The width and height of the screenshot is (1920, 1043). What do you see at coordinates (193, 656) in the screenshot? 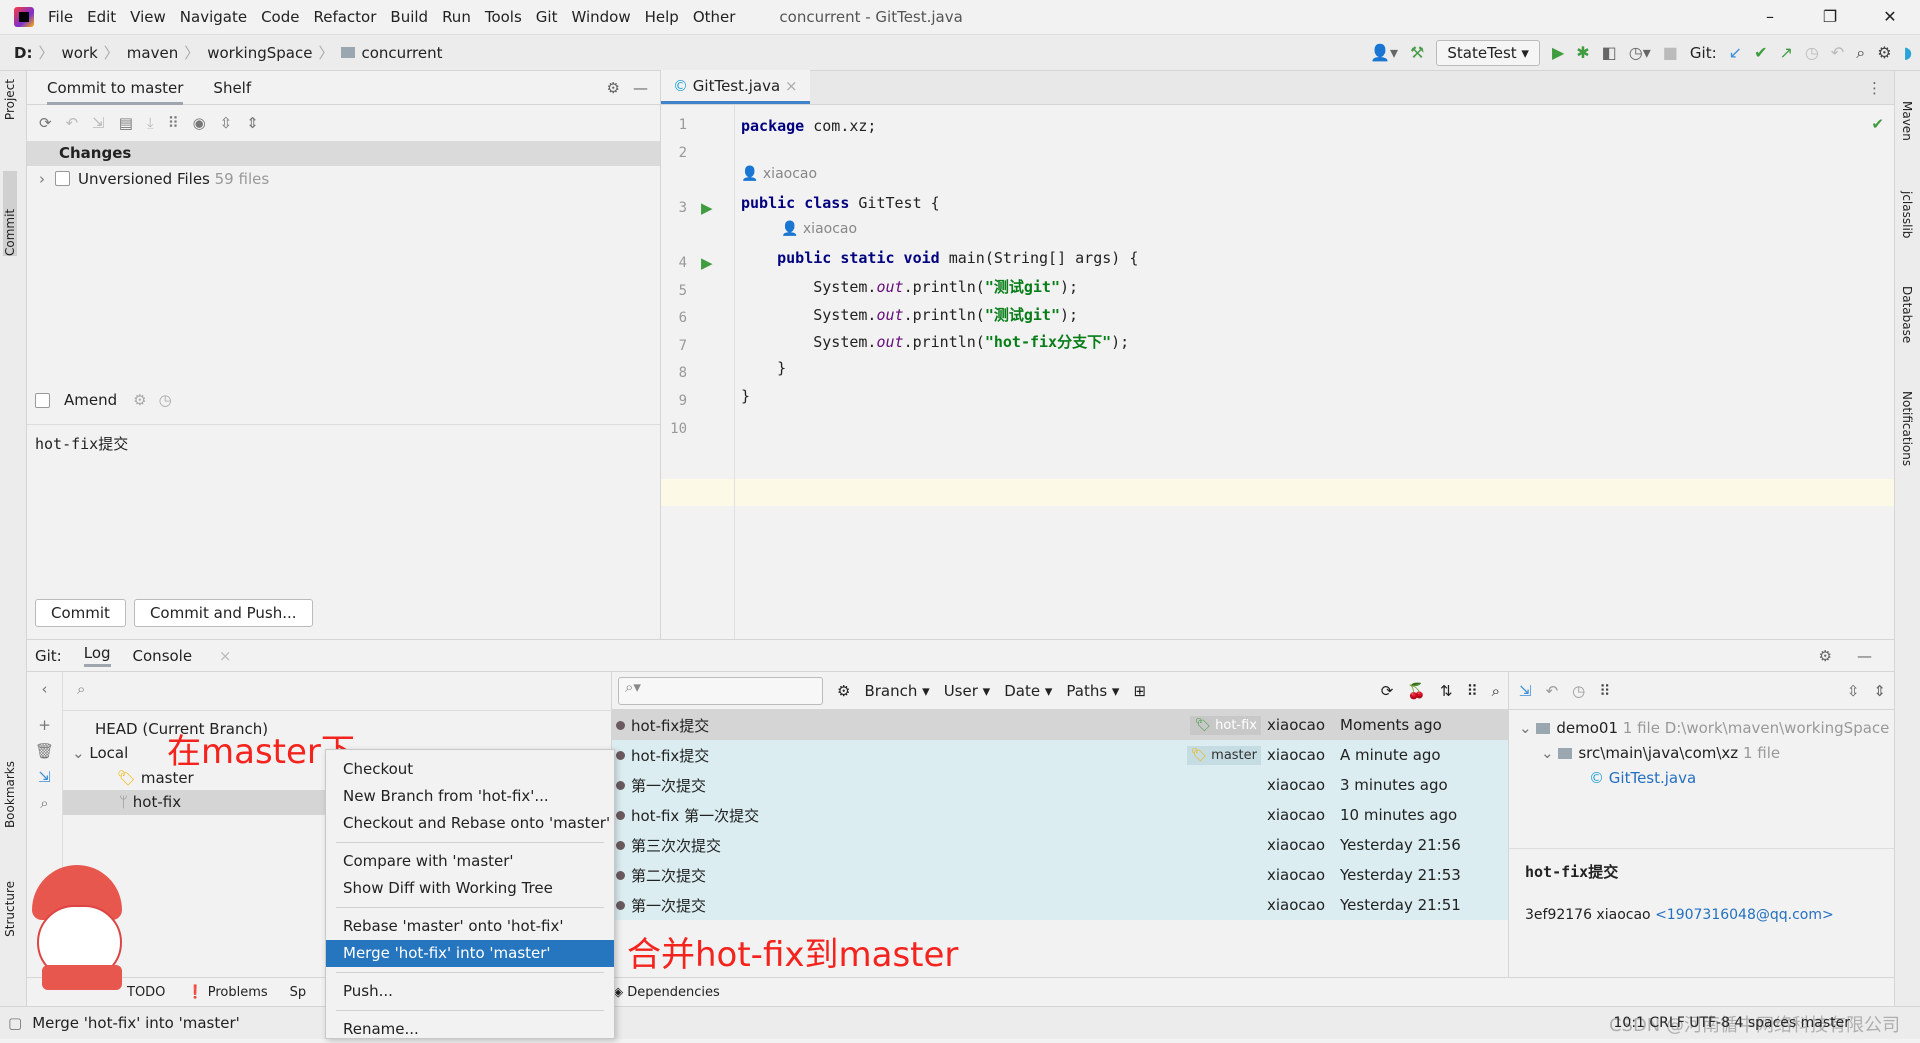
I see `tab-console: Console ×` at bounding box center [193, 656].